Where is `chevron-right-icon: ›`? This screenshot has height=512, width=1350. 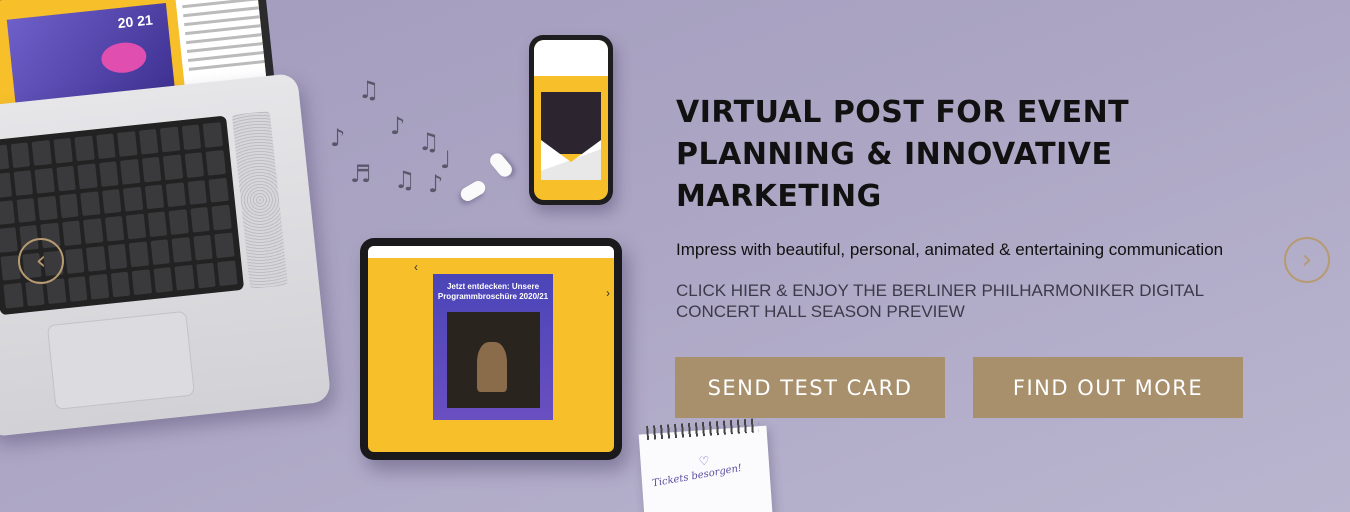
chevron-right-icon: › is located at coordinates (1307, 260).